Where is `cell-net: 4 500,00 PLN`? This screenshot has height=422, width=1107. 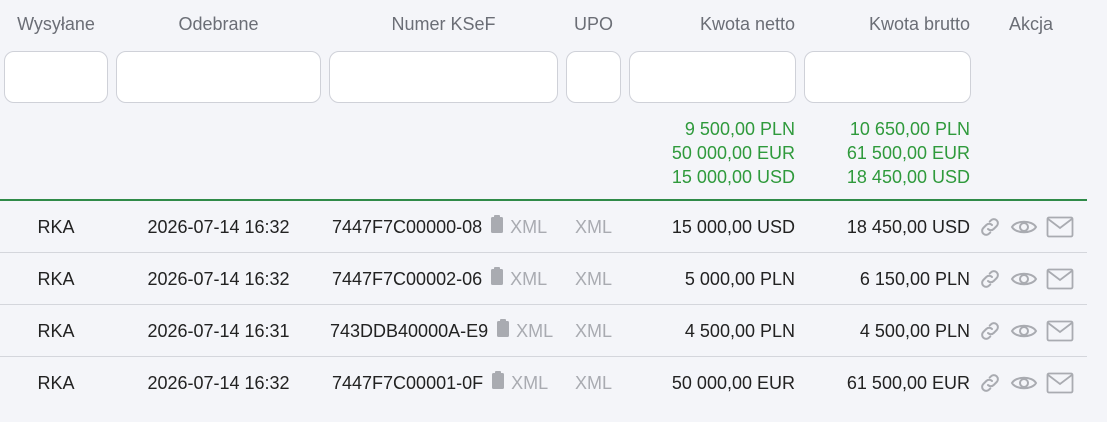
cell-net: 4 500,00 PLN is located at coordinates (739, 331).